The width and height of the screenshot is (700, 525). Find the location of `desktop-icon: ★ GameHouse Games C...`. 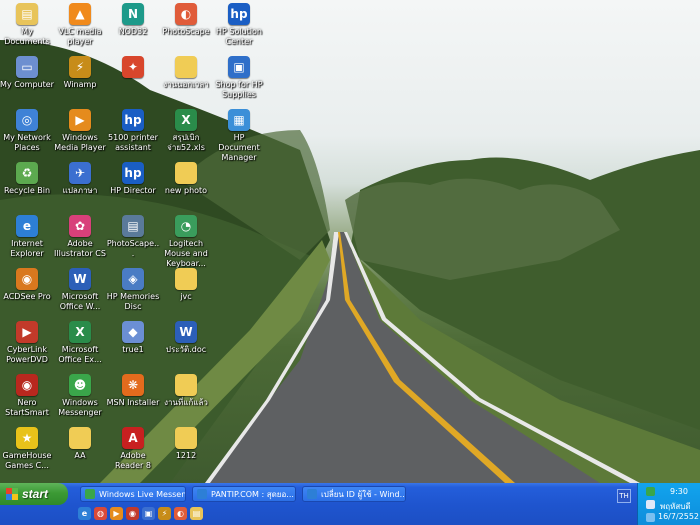

desktop-icon: ★ GameHouse Games C... is located at coordinates (27, 449).